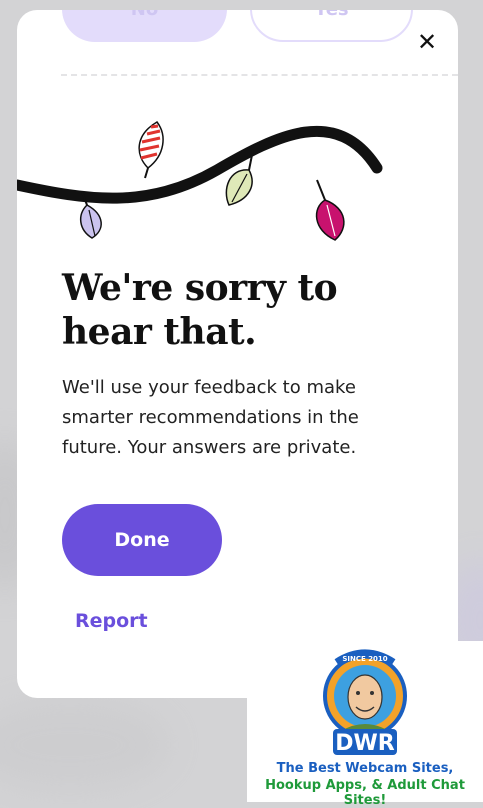 The image size is (483, 808). What do you see at coordinates (142, 540) in the screenshot?
I see `done-button: Done` at bounding box center [142, 540].